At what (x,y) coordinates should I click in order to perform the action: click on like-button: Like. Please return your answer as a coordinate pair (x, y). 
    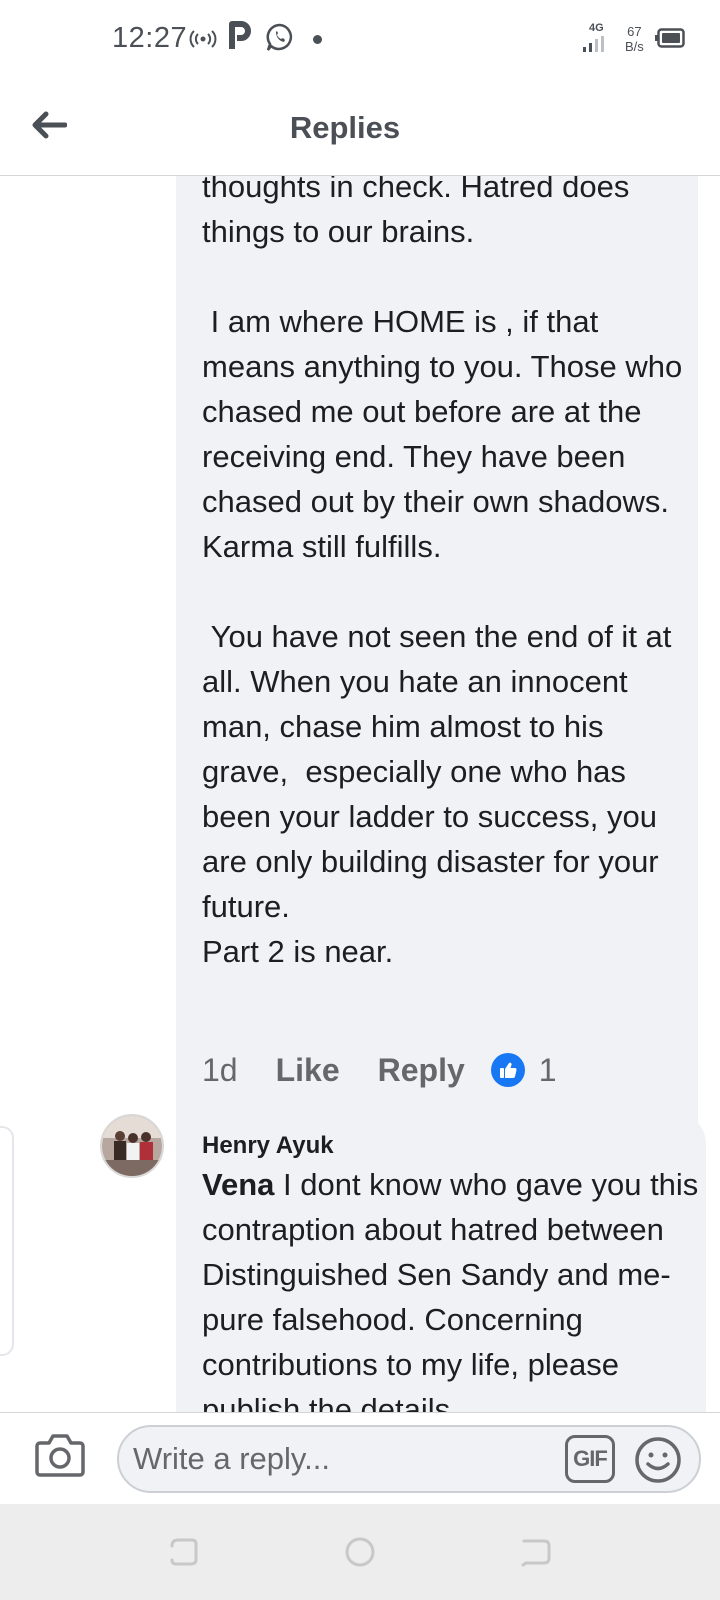
    Looking at the image, I should click on (308, 1070).